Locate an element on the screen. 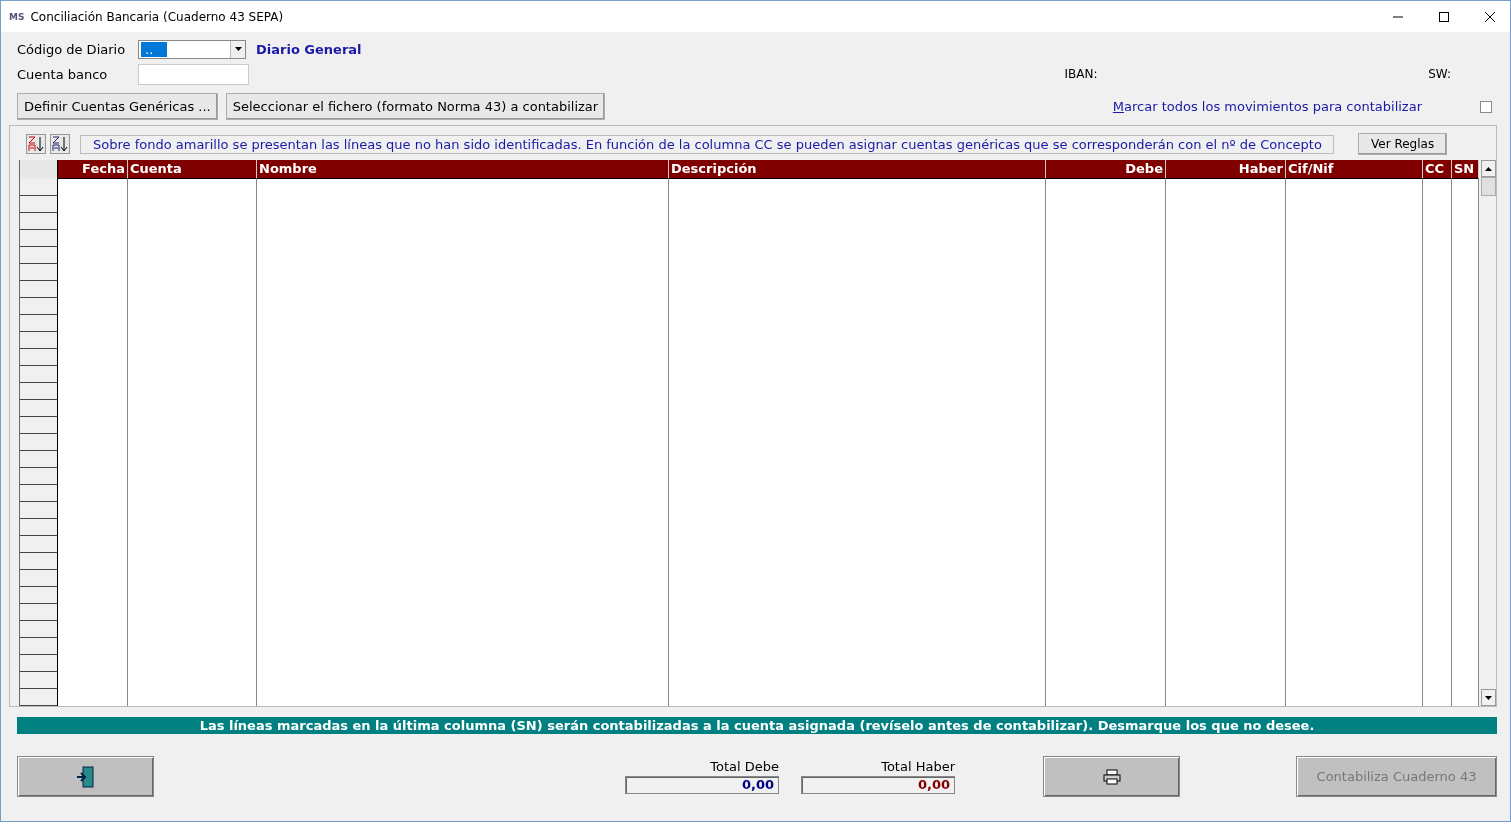 This screenshot has width=1511, height=824. printer-icon is located at coordinates (1111, 776).